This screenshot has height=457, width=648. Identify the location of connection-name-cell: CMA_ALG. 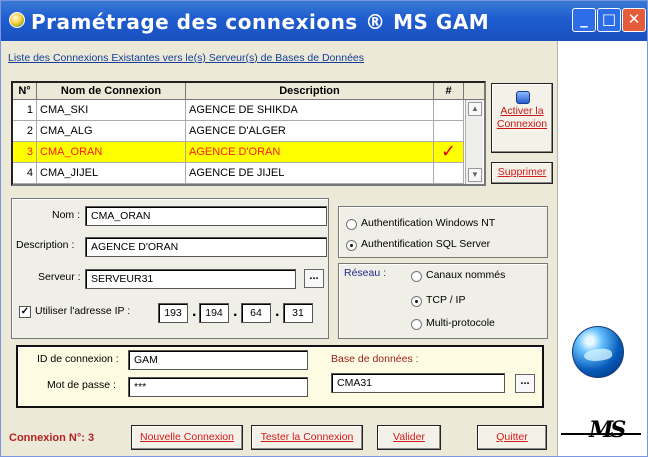
(111, 131).